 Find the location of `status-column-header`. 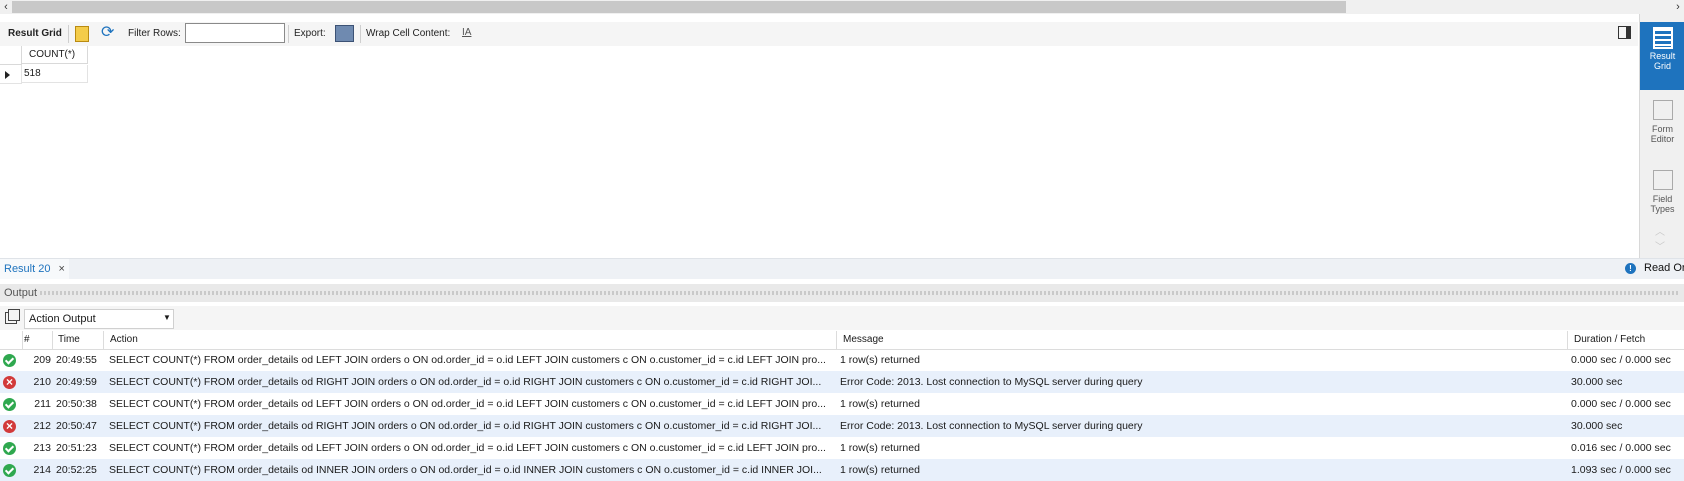

status-column-header is located at coordinates (11, 340).